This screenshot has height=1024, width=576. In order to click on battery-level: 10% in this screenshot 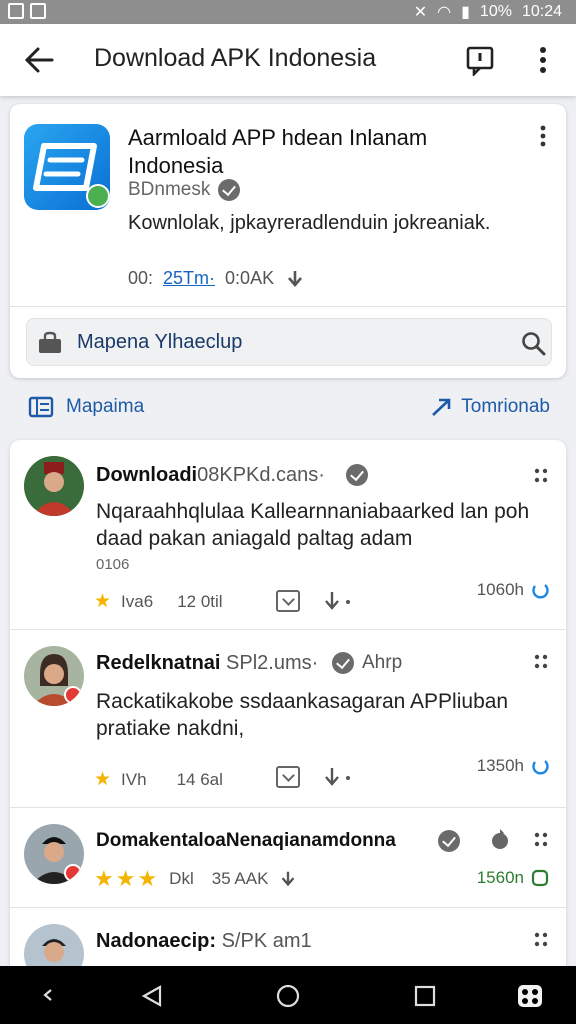, I will do `click(495, 11)`.